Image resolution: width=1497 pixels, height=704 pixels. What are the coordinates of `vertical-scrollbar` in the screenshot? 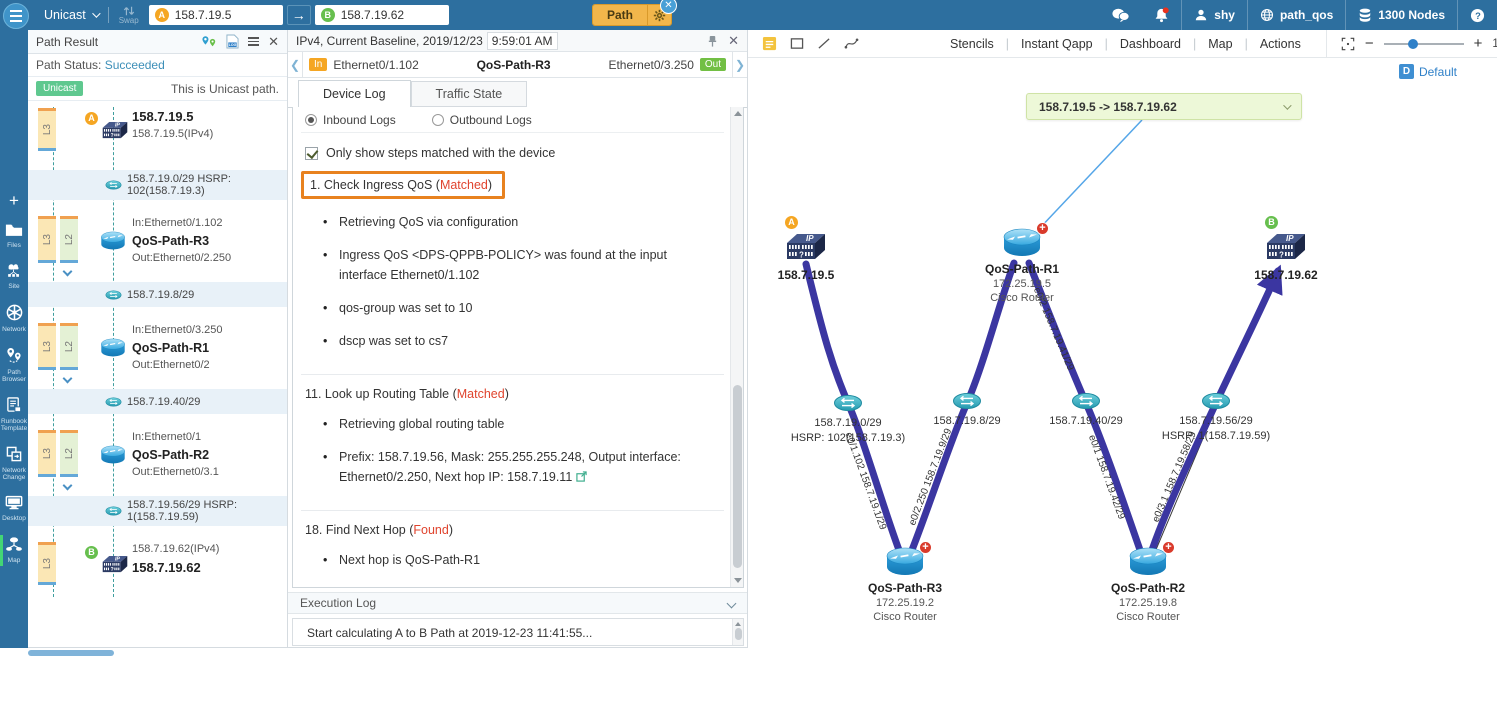 It's located at (736, 347).